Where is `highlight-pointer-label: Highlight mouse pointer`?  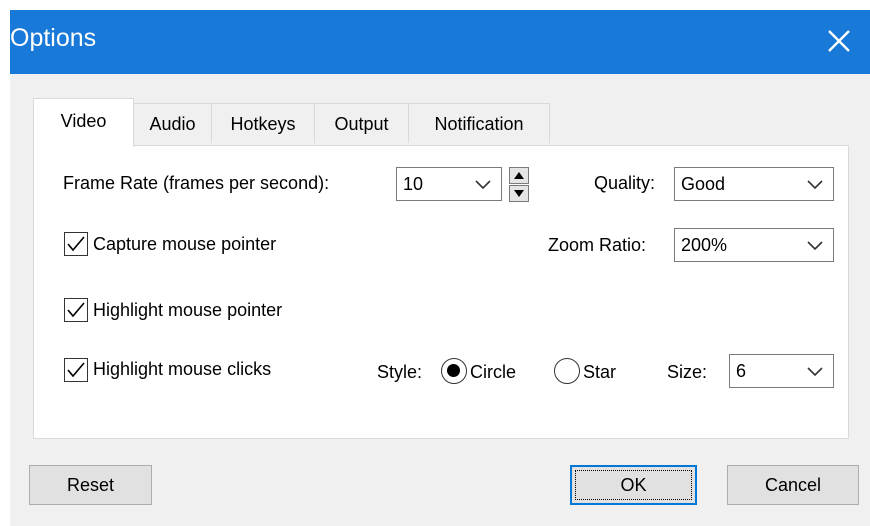 highlight-pointer-label: Highlight mouse pointer is located at coordinates (188, 310).